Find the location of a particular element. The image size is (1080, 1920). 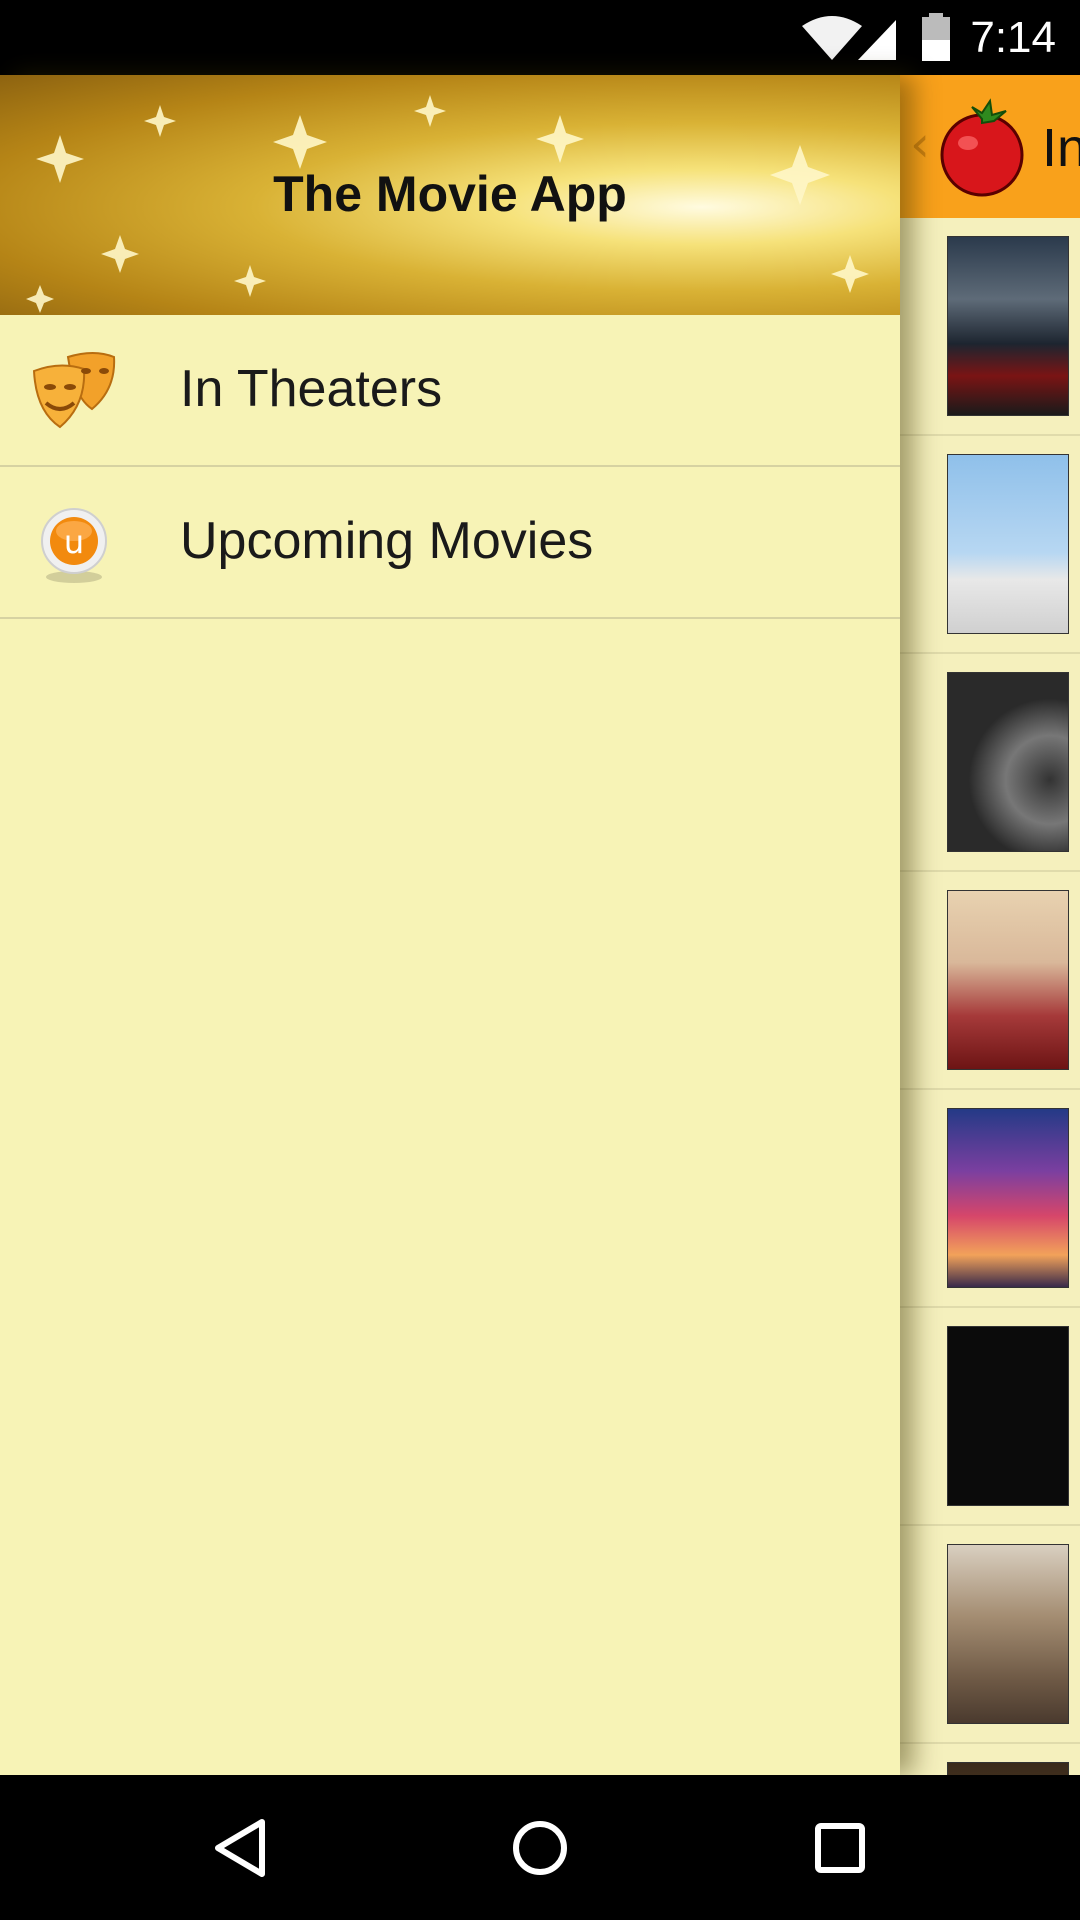

upcoming-u-icon: u is located at coordinates (74, 545).